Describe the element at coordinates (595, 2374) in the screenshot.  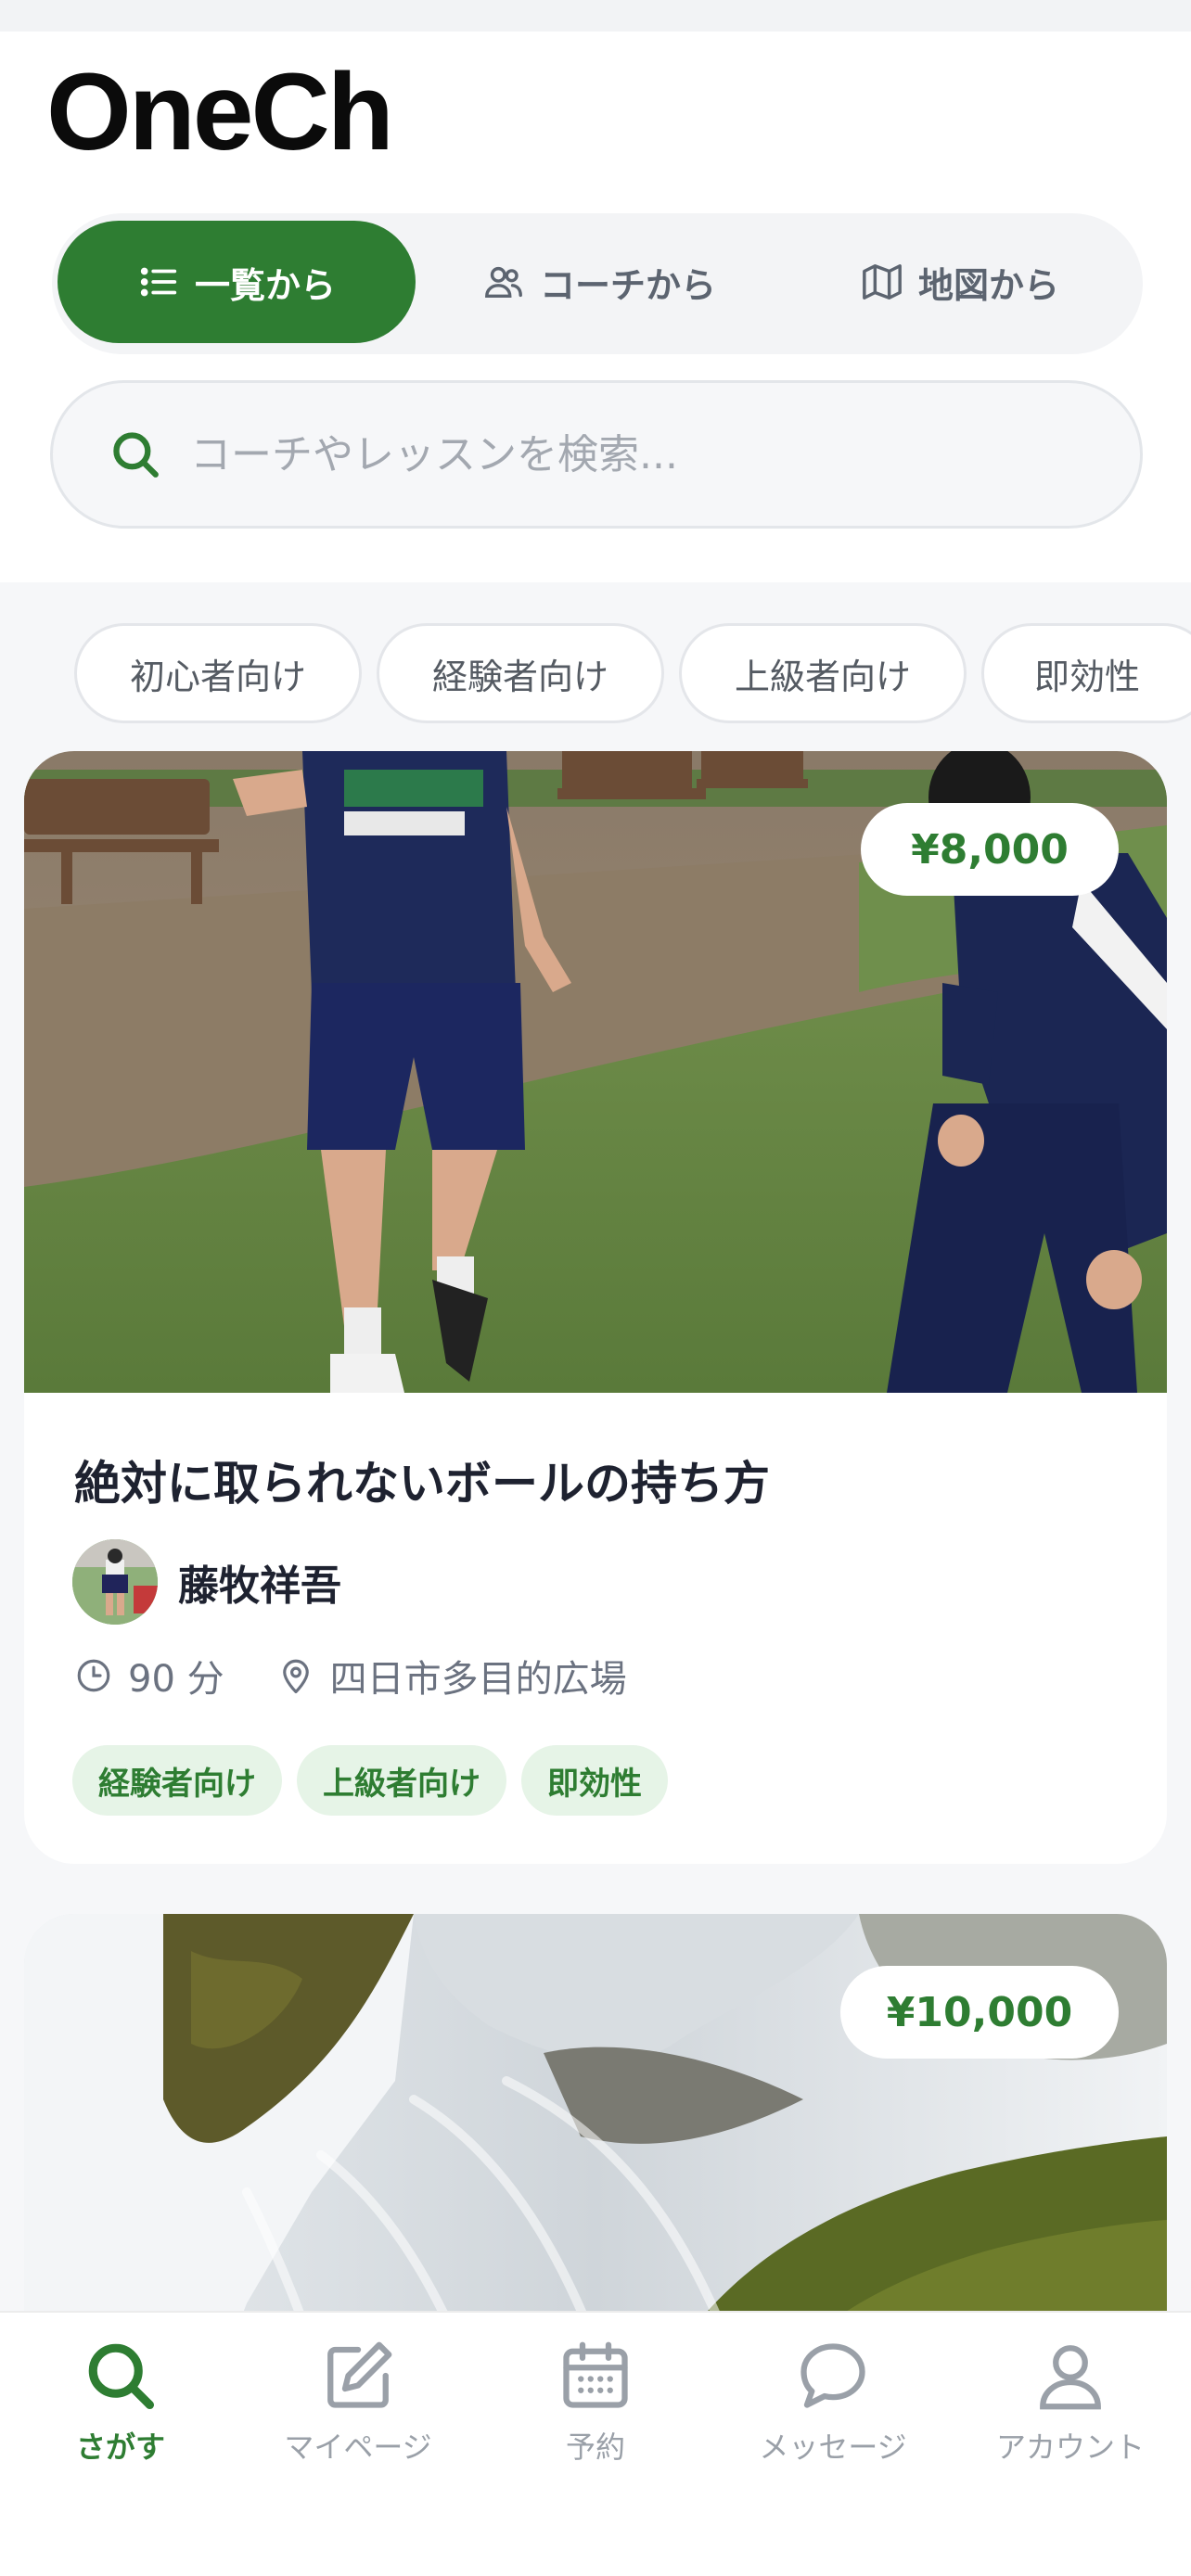
I see `calendar-icon` at that location.